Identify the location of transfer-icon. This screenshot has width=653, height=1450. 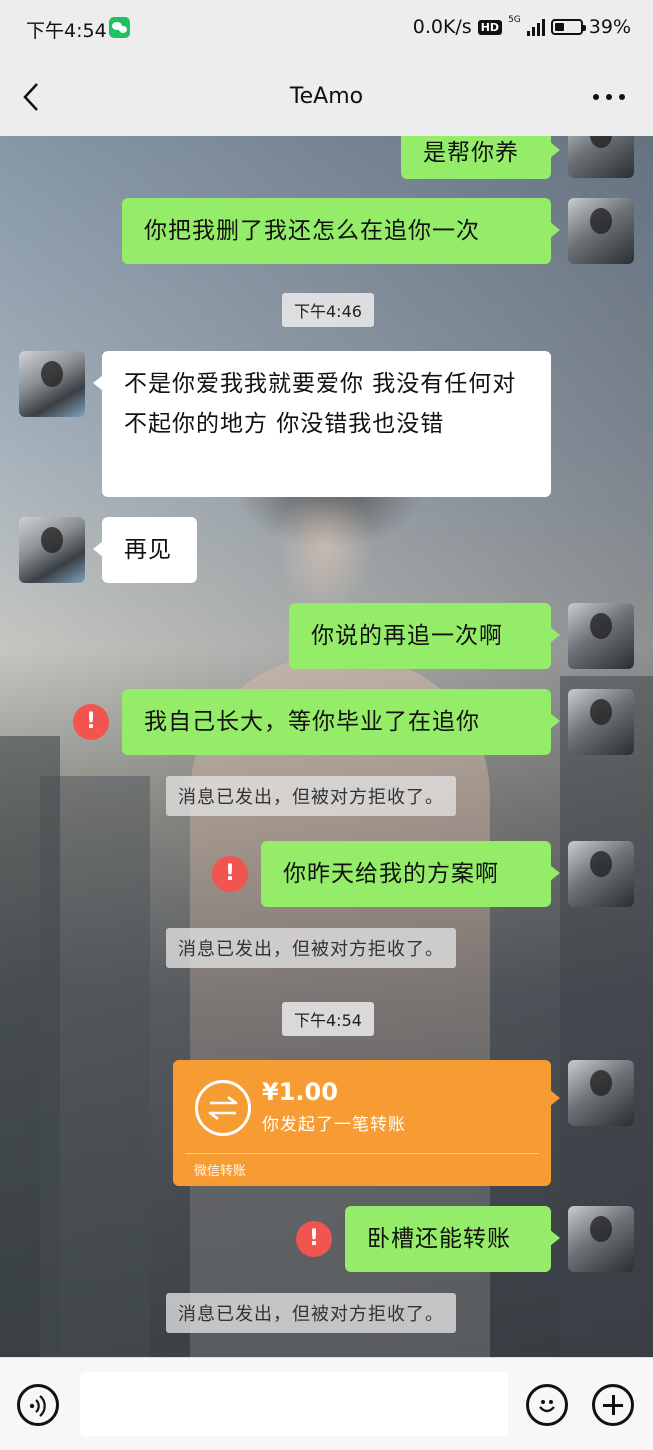
(223, 1108).